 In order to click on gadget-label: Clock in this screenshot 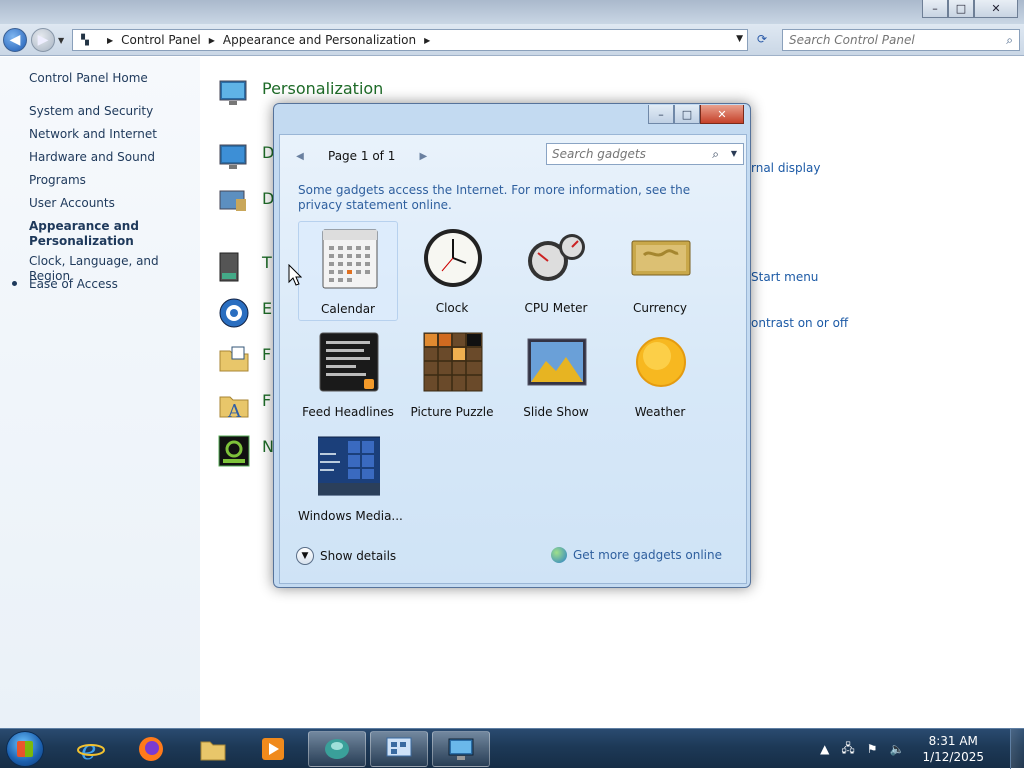, I will do `click(452, 308)`.